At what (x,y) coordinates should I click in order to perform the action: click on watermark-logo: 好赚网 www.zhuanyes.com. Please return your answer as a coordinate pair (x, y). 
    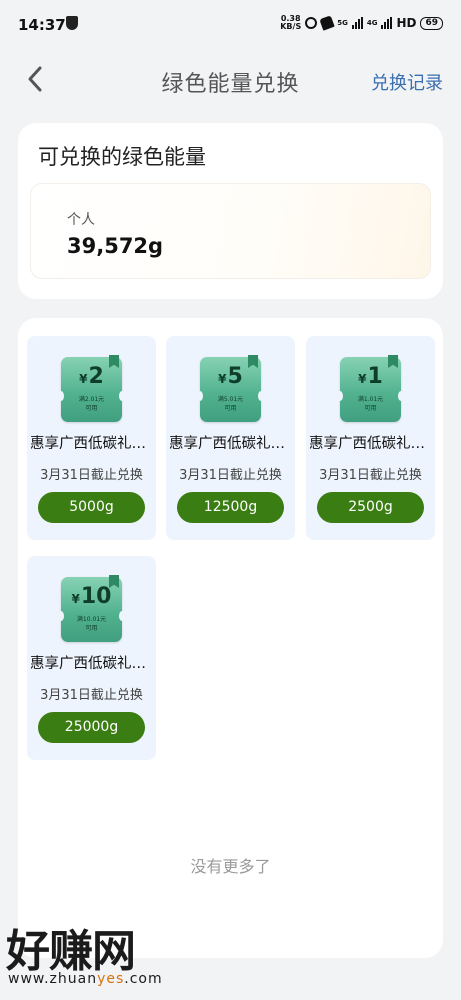
    Looking at the image, I should click on (100, 955).